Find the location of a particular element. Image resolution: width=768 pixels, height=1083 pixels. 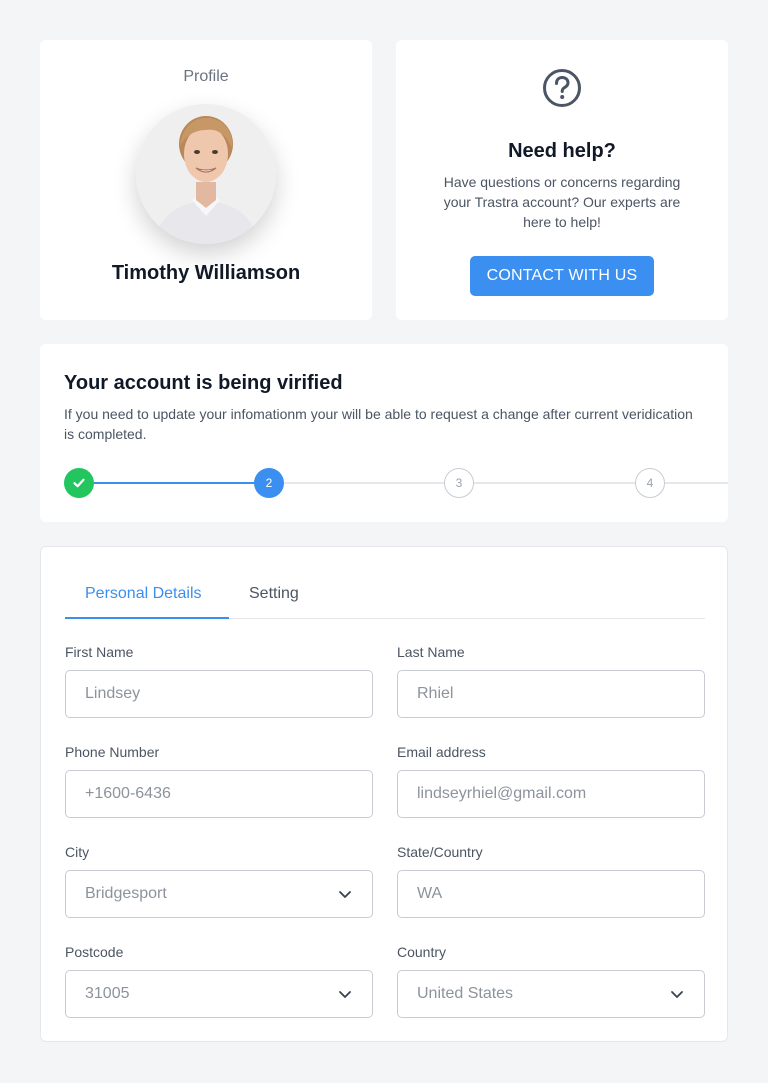

profile-label: Profile is located at coordinates (206, 76).